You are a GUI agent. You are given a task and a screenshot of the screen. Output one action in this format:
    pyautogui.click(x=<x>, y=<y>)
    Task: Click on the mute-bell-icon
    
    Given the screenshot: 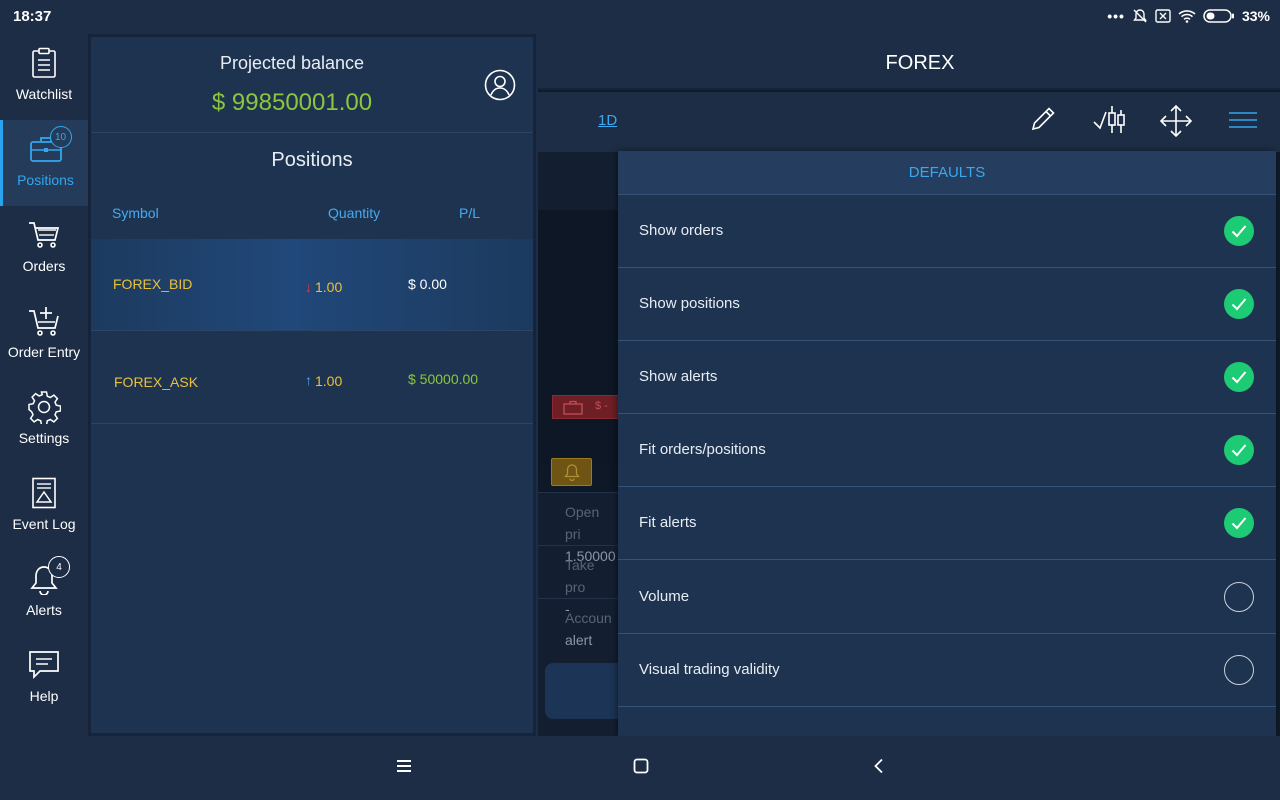 What is the action you would take?
    pyautogui.click(x=1140, y=16)
    